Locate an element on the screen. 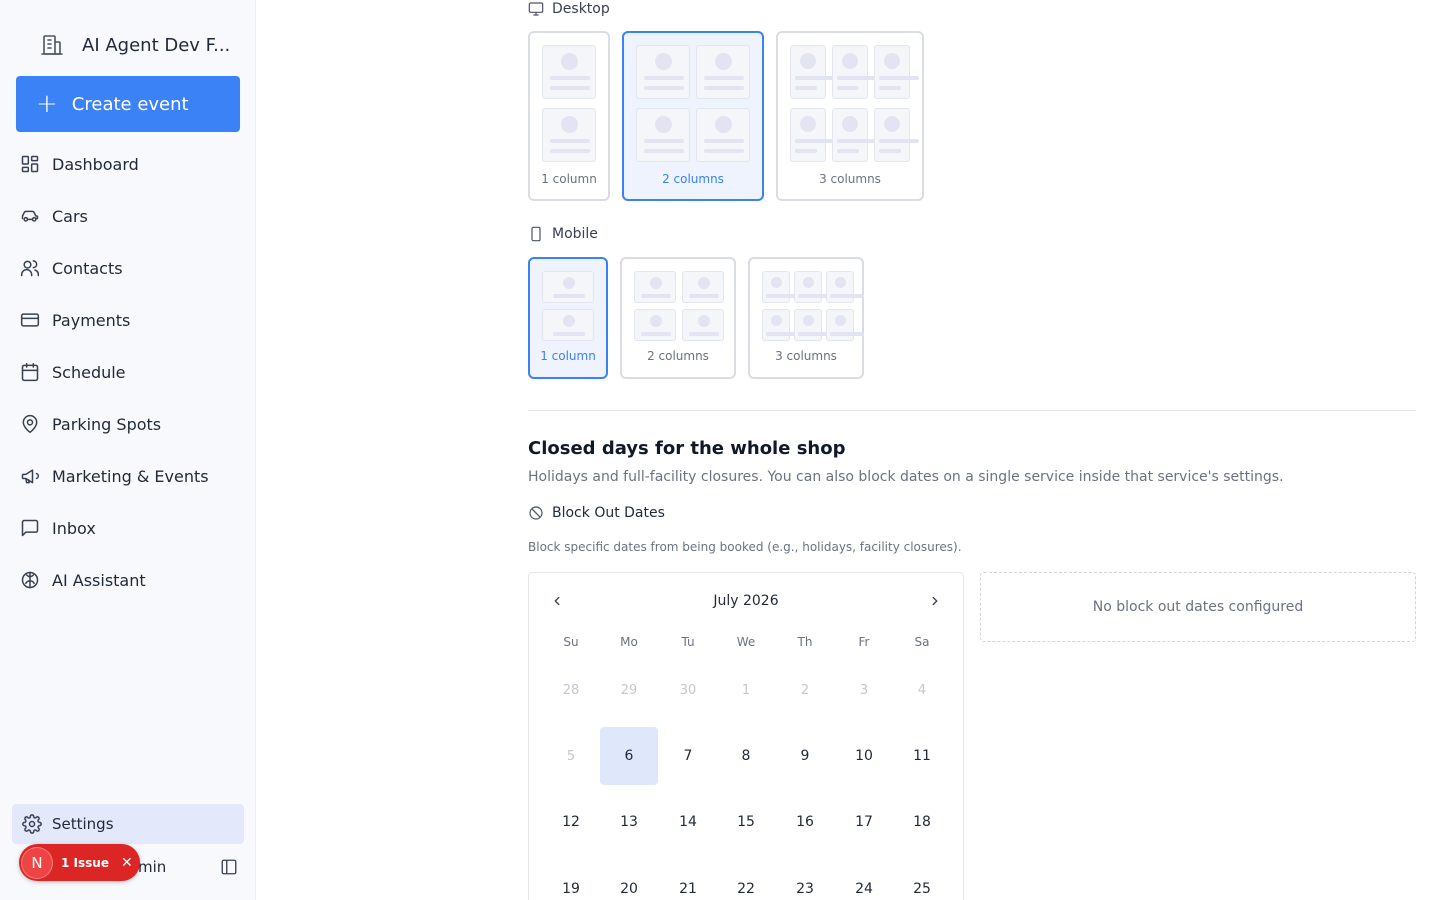 This screenshot has width=1440, height=900. calendar-day: 10 is located at coordinates (864, 756).